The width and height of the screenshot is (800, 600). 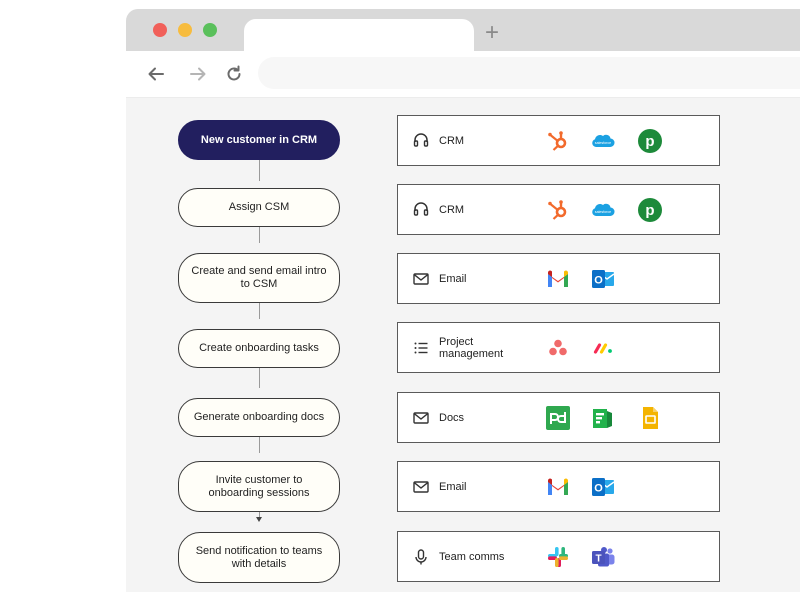 I want to click on minimize-window-button, so click(x=185, y=30).